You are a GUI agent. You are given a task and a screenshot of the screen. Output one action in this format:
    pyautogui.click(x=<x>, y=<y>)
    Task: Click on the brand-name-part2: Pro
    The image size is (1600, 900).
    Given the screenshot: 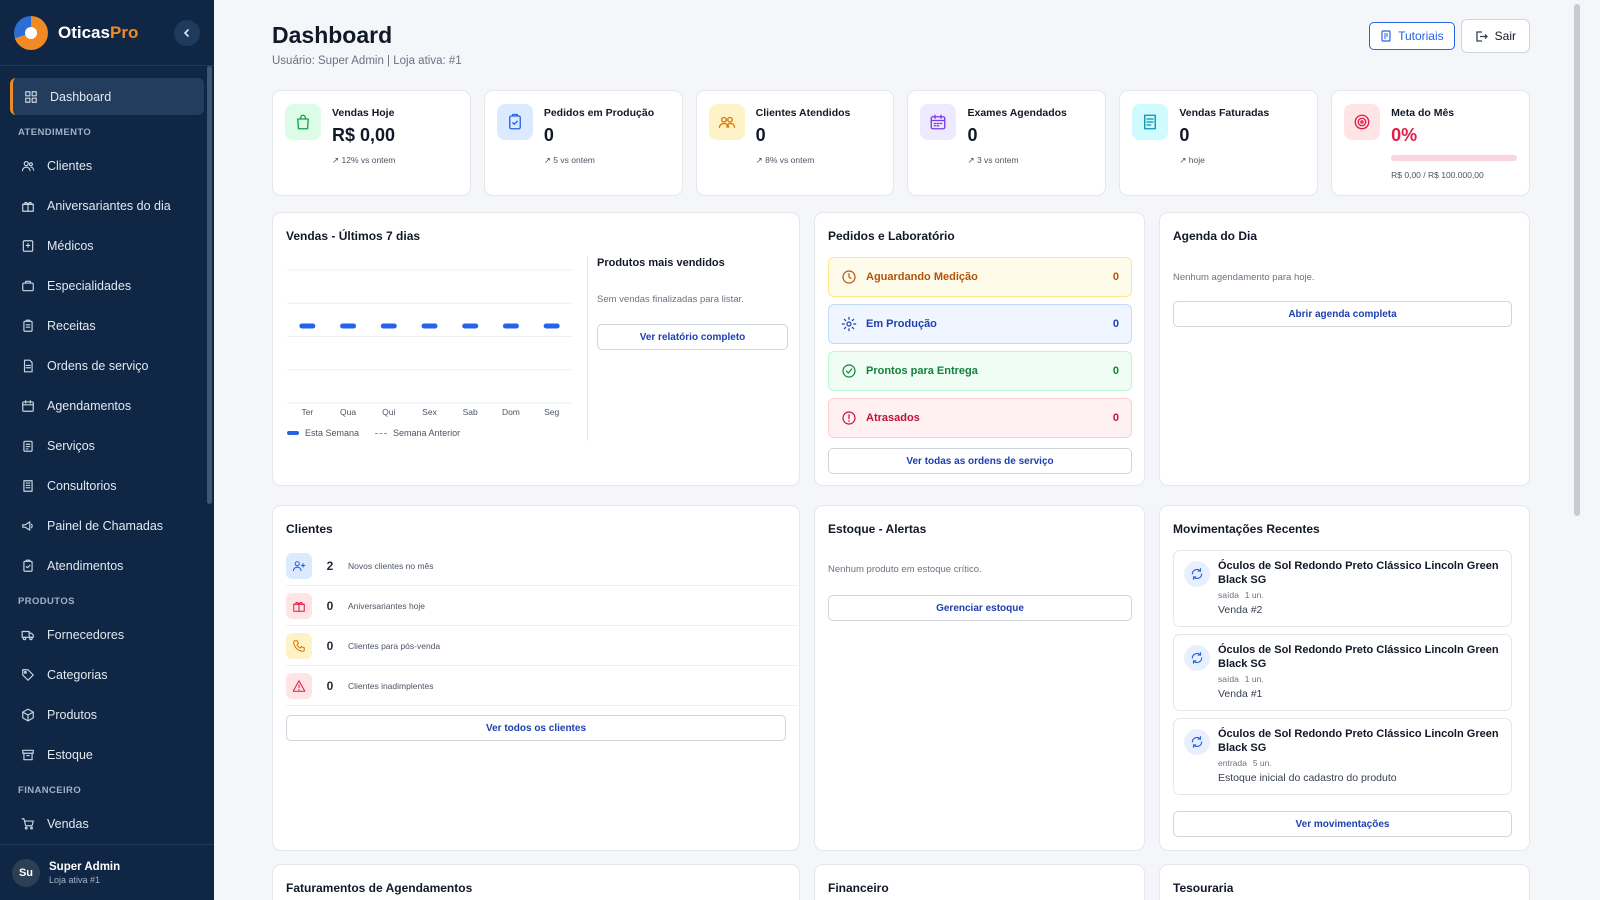 What is the action you would take?
    pyautogui.click(x=124, y=32)
    